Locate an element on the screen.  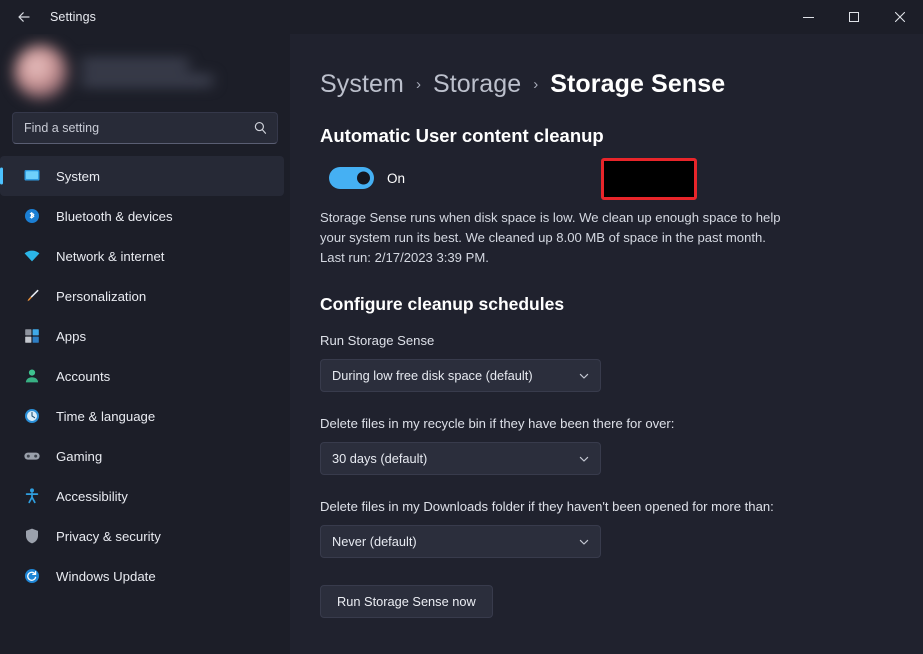
storage-sense-toggle-row: On is located at coordinates (367, 178).